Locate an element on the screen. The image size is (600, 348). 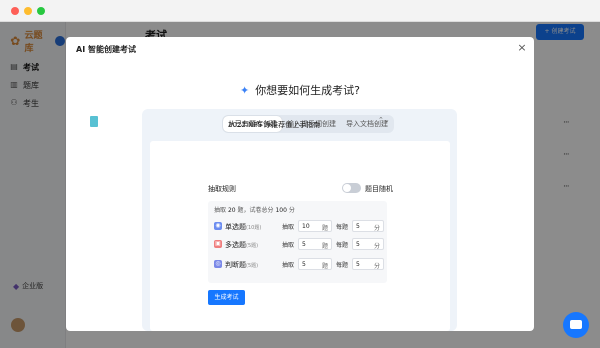
close-icon: × is located at coordinates (522, 48).